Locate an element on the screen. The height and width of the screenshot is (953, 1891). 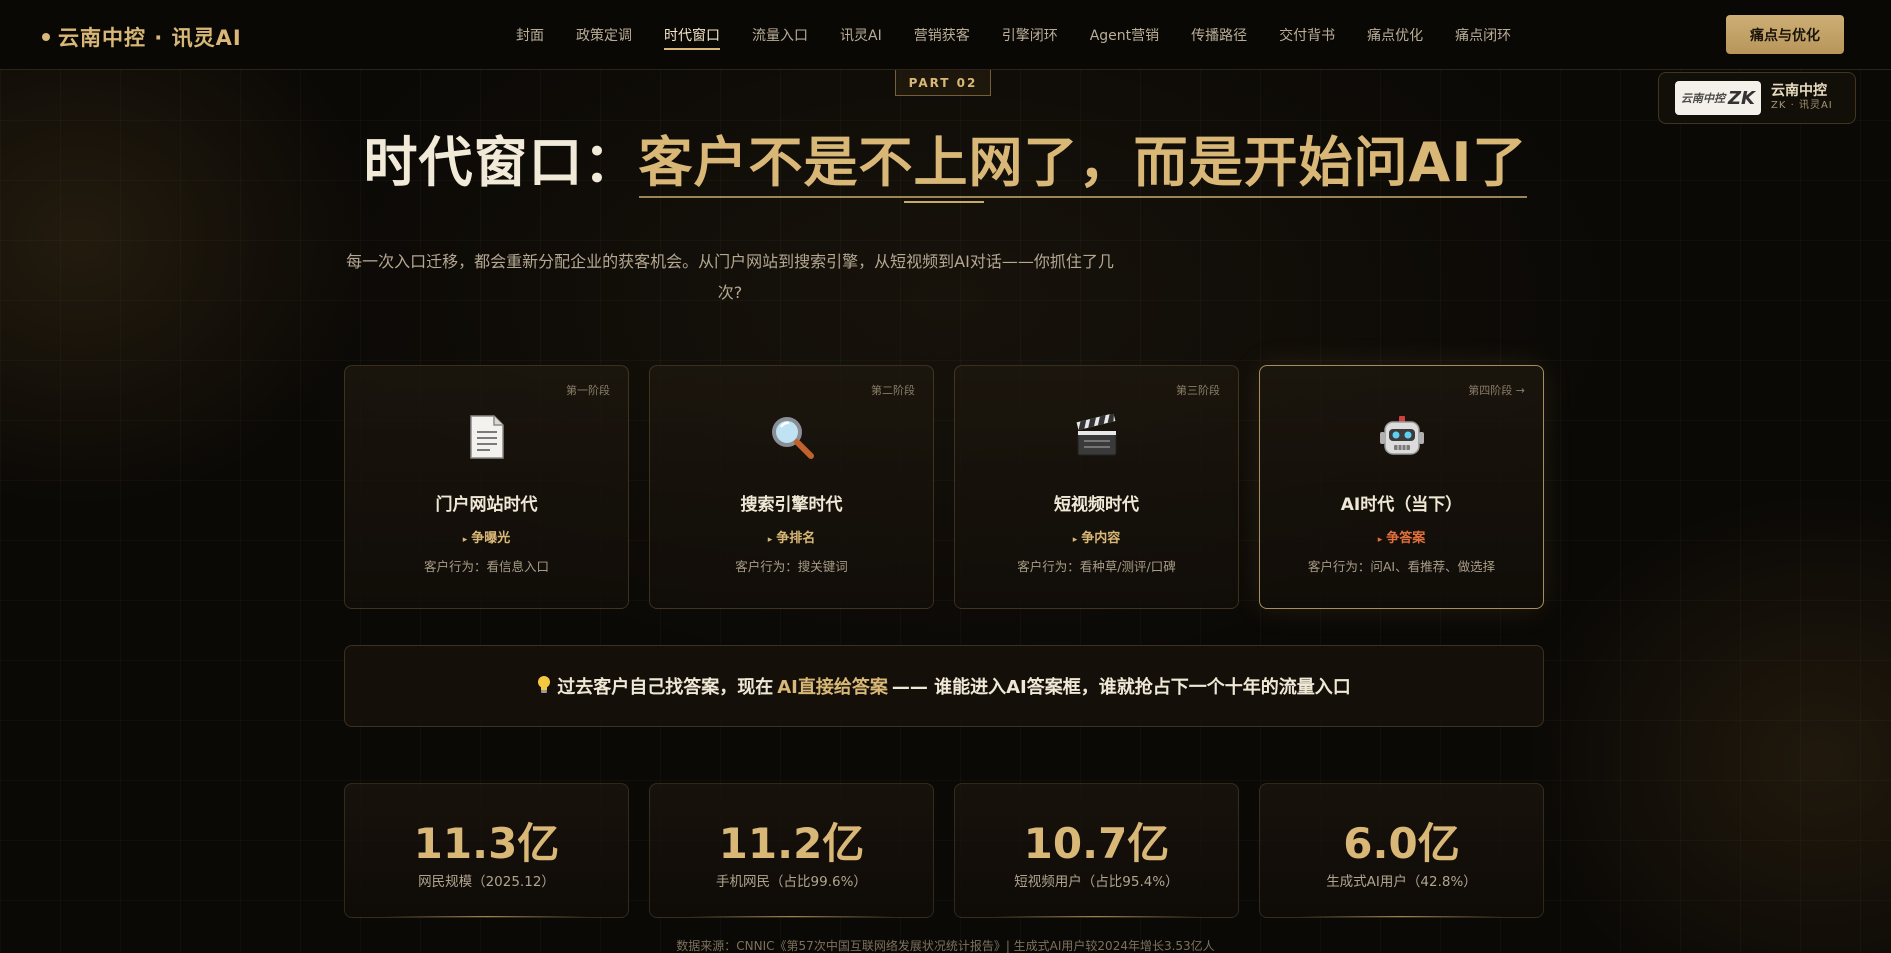
lightbulb-icon is located at coordinates (544, 686).